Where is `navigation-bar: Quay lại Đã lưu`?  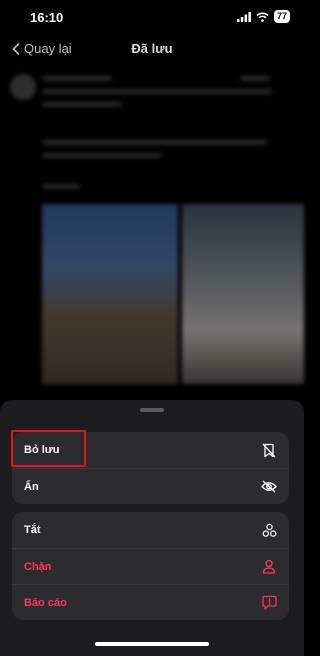 navigation-bar: Quay lại Đã lưu is located at coordinates (152, 49).